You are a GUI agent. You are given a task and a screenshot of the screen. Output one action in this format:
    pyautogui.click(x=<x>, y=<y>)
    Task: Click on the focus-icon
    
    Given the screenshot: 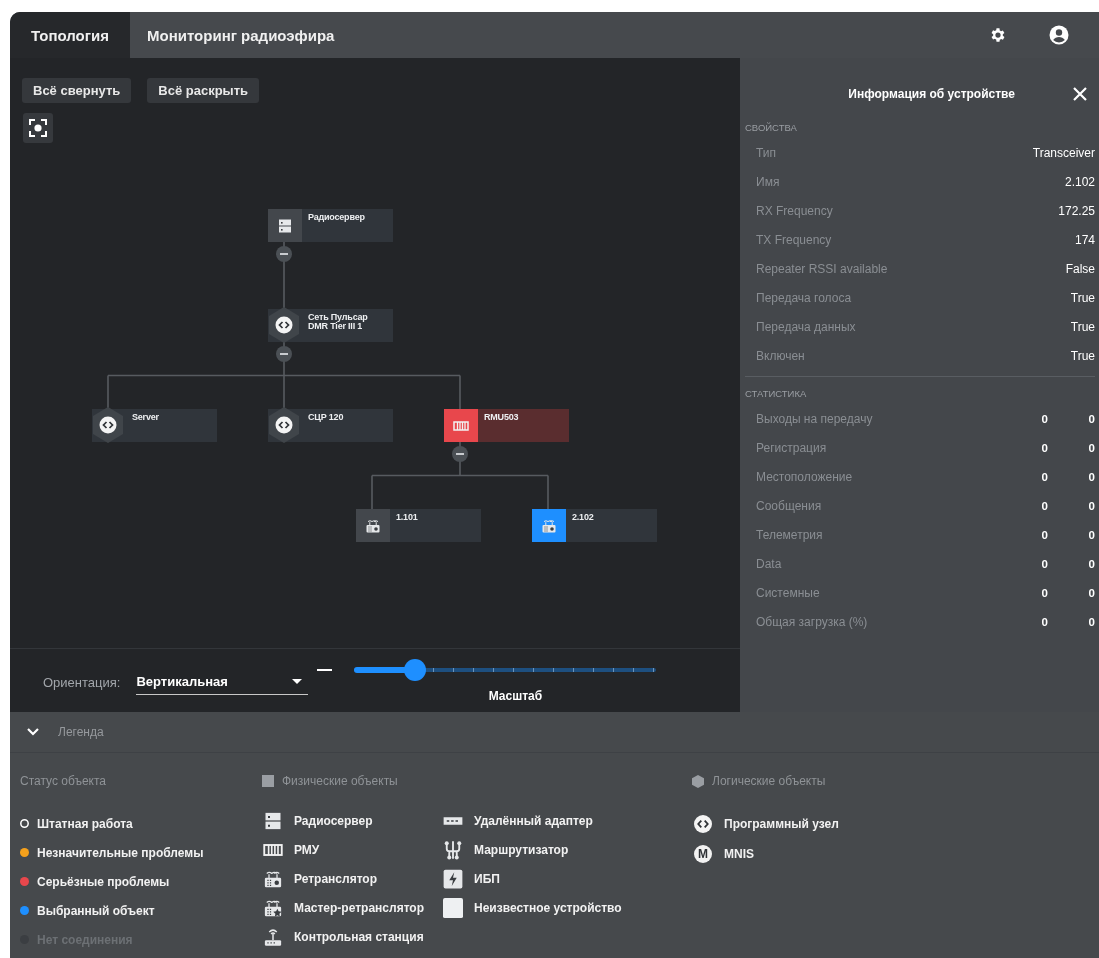 What is the action you would take?
    pyautogui.click(x=38, y=128)
    